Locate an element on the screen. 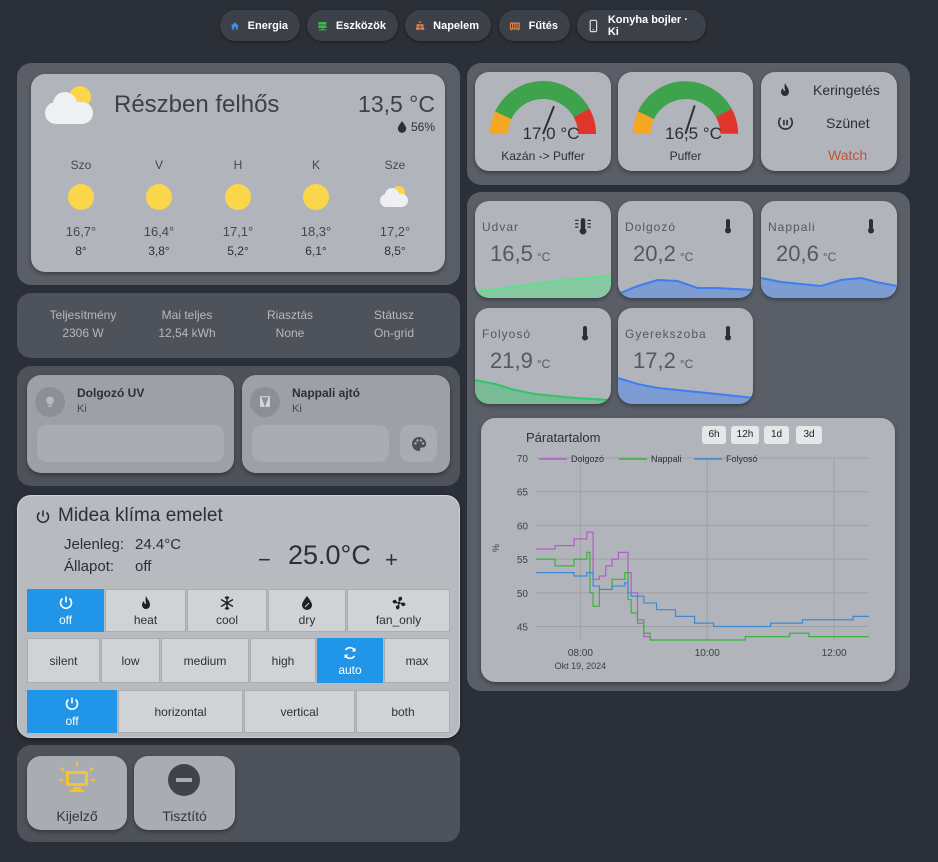  gauge-card: 17,0 °C Kazán -> Puffer is located at coordinates (543, 121).